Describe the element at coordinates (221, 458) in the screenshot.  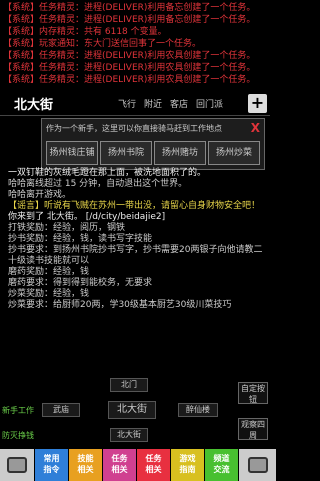
I see `toolbar-label: 频道` at that location.